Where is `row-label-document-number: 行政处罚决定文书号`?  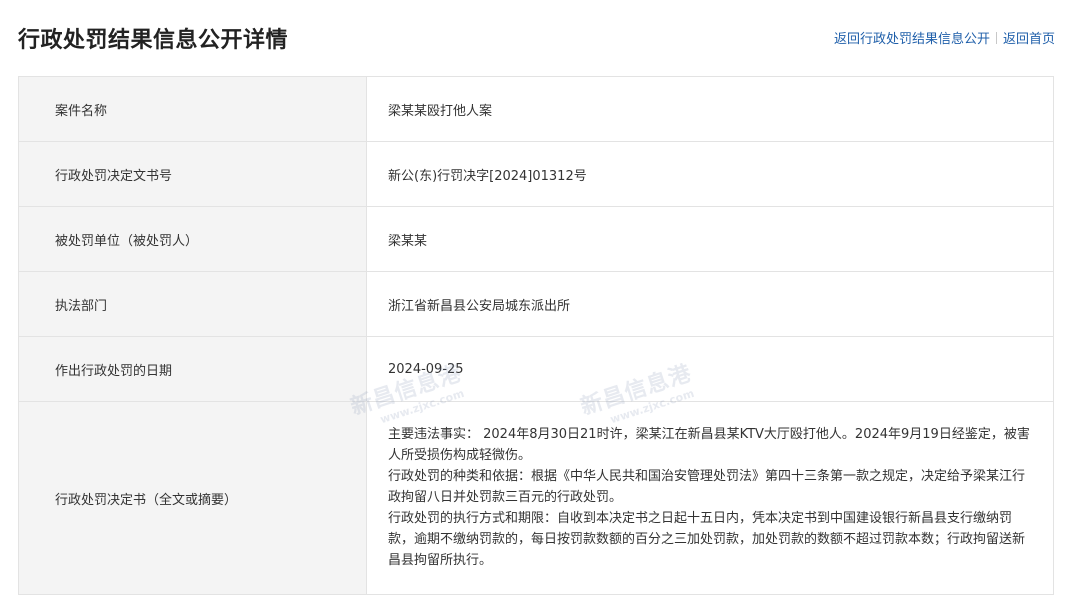 row-label-document-number: 行政处罚决定文书号 is located at coordinates (192, 174).